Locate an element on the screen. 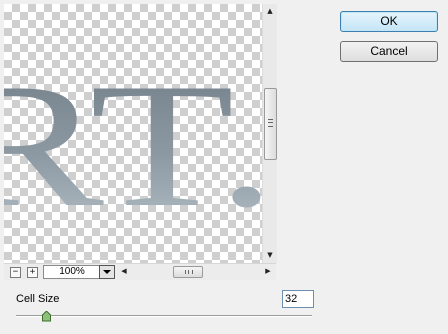 The height and width of the screenshot is (334, 448). cell-size-input: 32 is located at coordinates (298, 299).